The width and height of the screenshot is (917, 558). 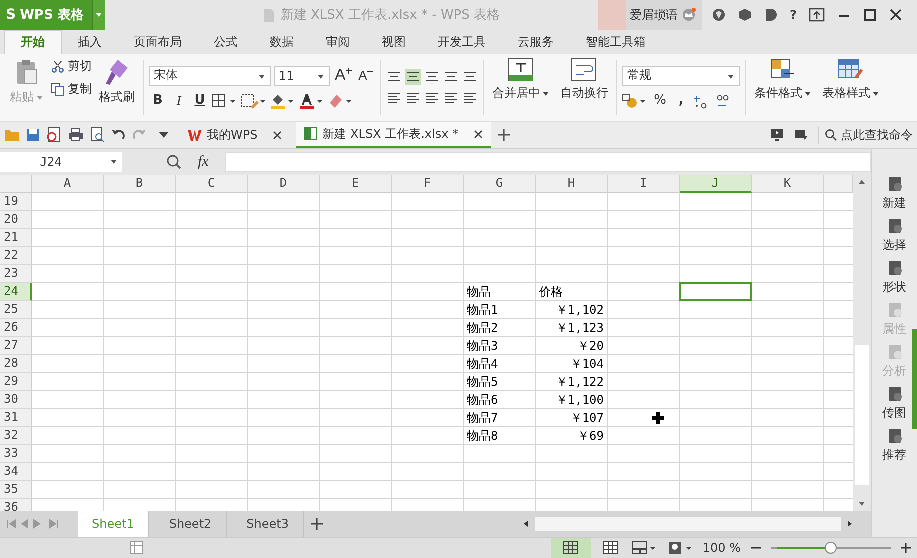 I want to click on help-button: ?, so click(x=793, y=15).